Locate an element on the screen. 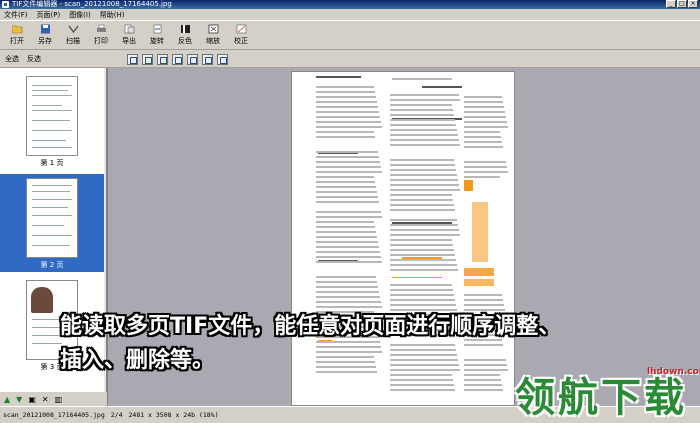 This screenshot has width=700, height=423. watermark: 领航下载 lhdown.com is located at coordinates (607, 393).